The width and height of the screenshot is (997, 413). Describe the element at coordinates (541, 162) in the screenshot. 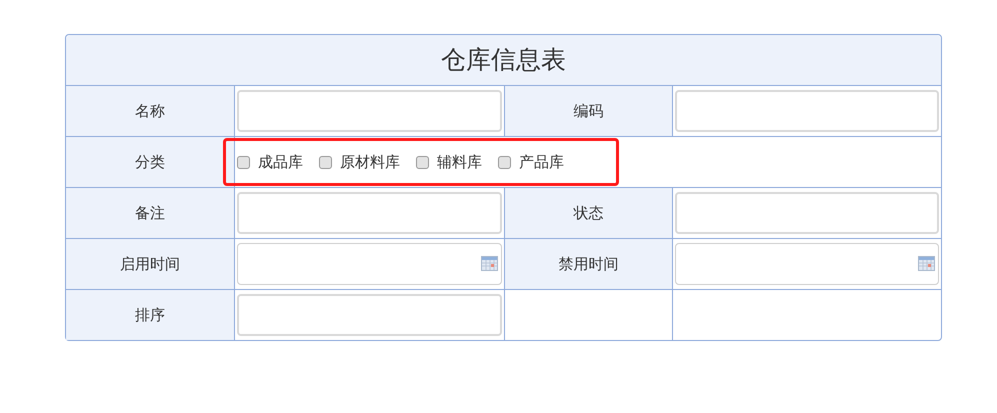

I see `checkbox-label: 产品库` at that location.